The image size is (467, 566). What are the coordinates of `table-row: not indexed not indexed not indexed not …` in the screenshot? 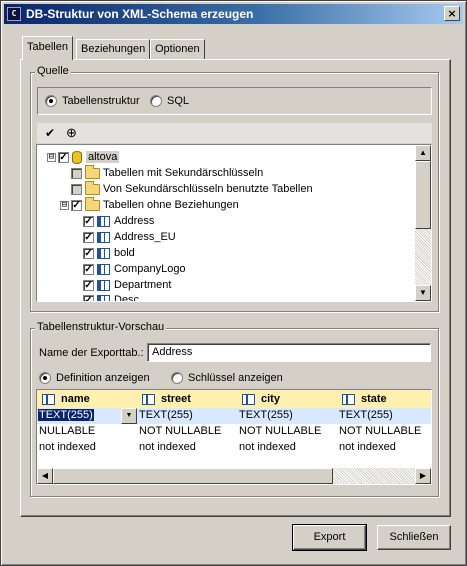 It's located at (234, 448).